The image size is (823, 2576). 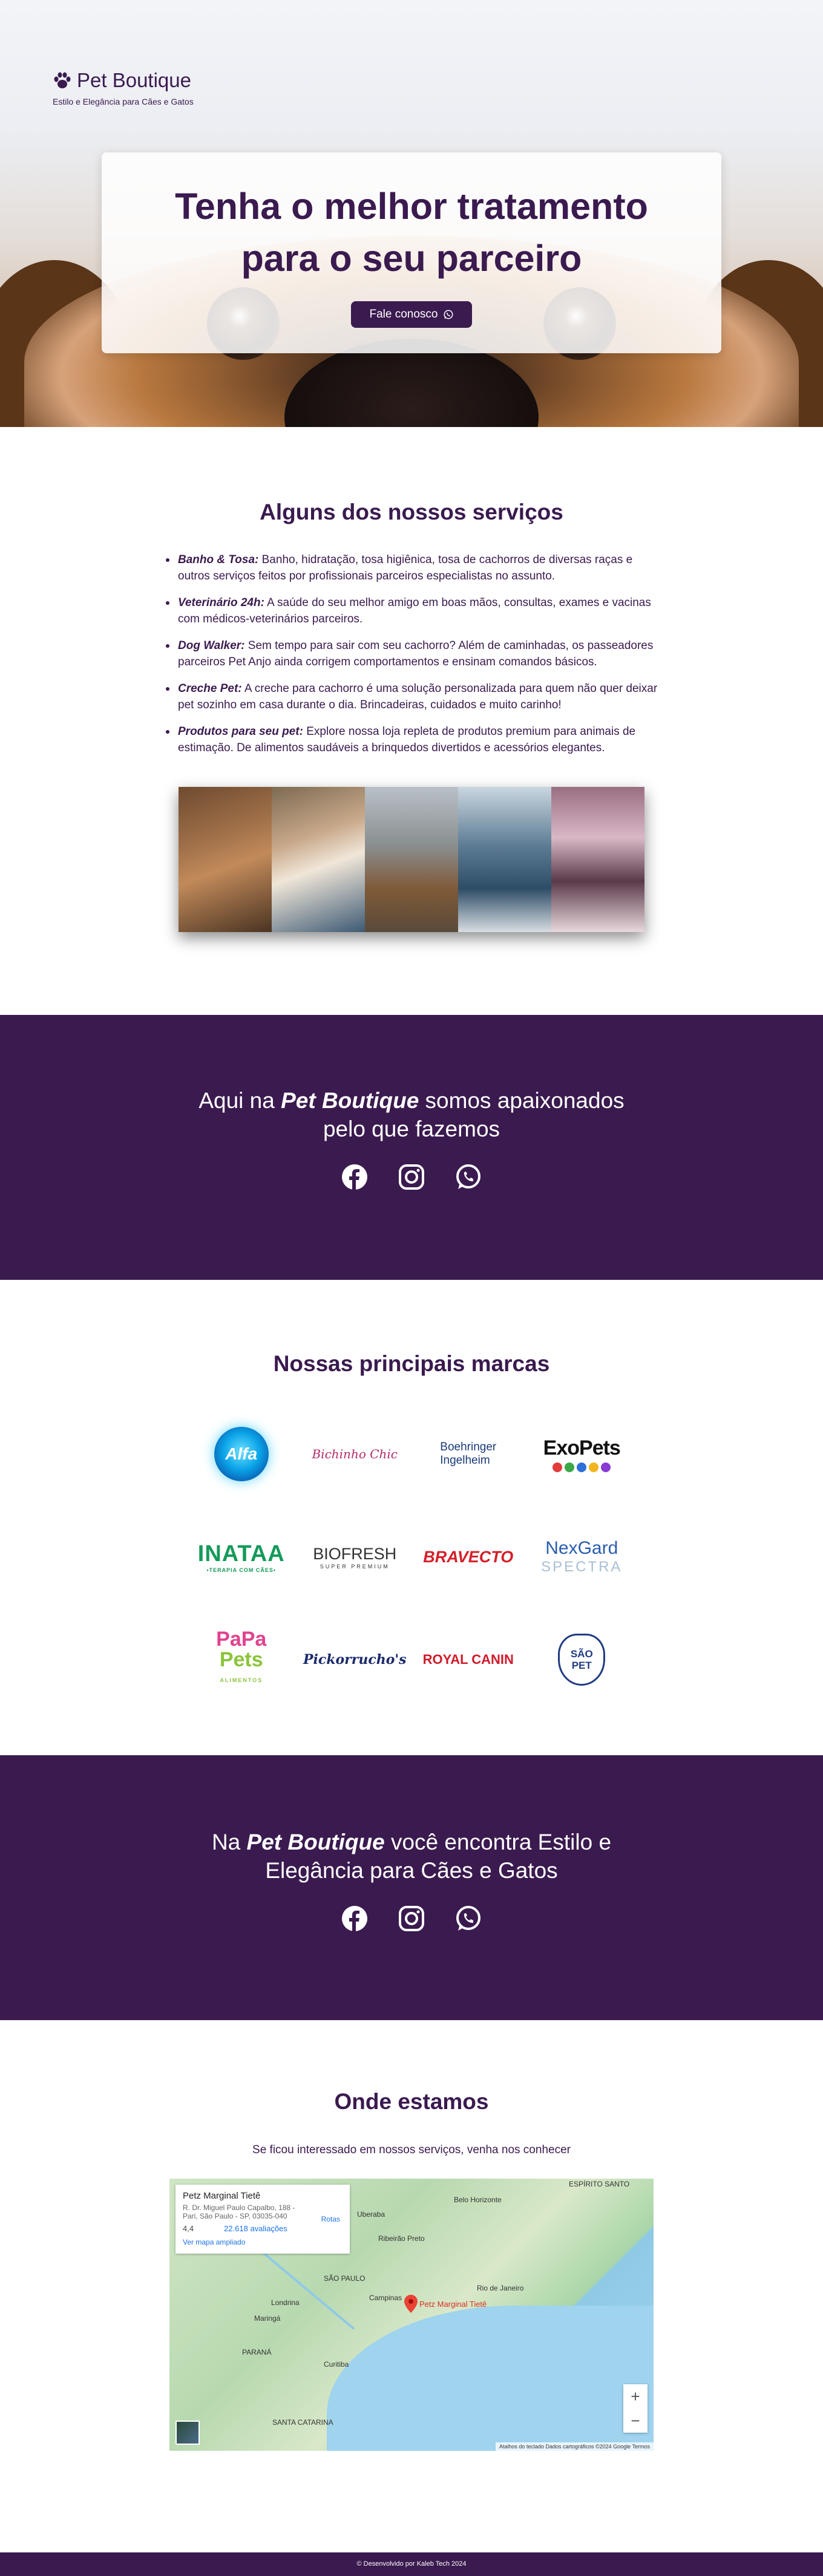 I want to click on passion-line: pelo que fazemos, so click(x=411, y=1129).